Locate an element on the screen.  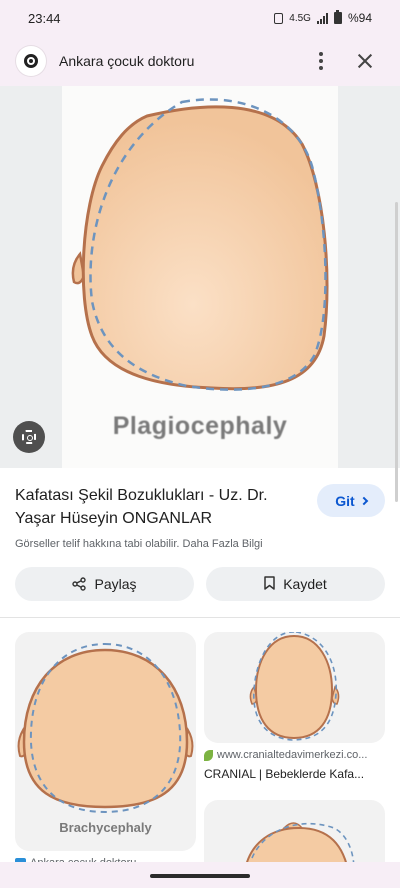
status-time: 23:44 is located at coordinates (44, 18).